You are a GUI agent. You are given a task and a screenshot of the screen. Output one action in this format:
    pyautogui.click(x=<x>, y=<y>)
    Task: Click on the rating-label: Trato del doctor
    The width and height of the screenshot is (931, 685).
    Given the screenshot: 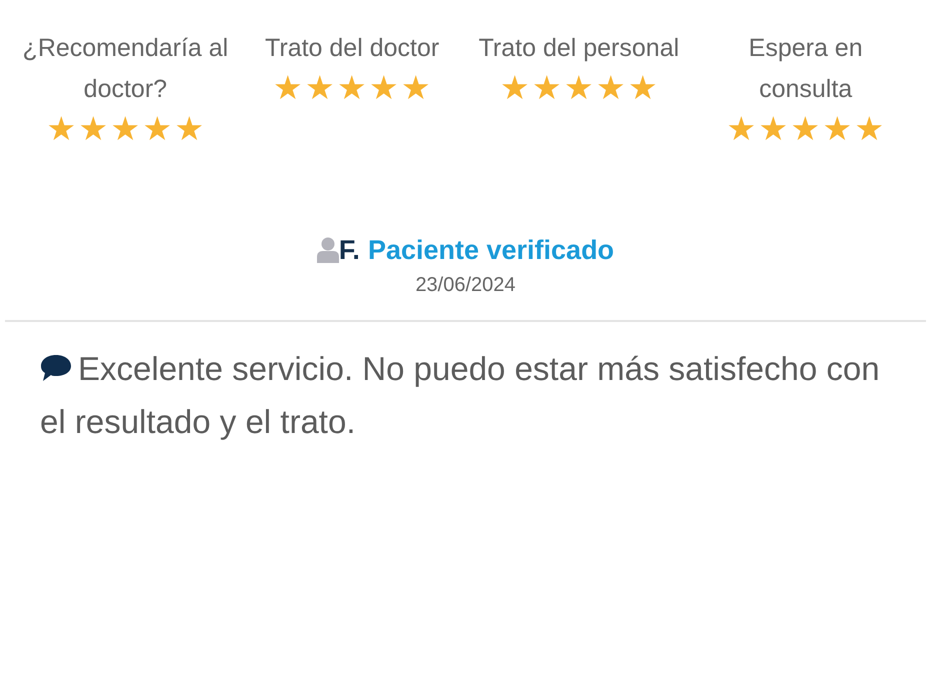 What is the action you would take?
    pyautogui.click(x=352, y=48)
    